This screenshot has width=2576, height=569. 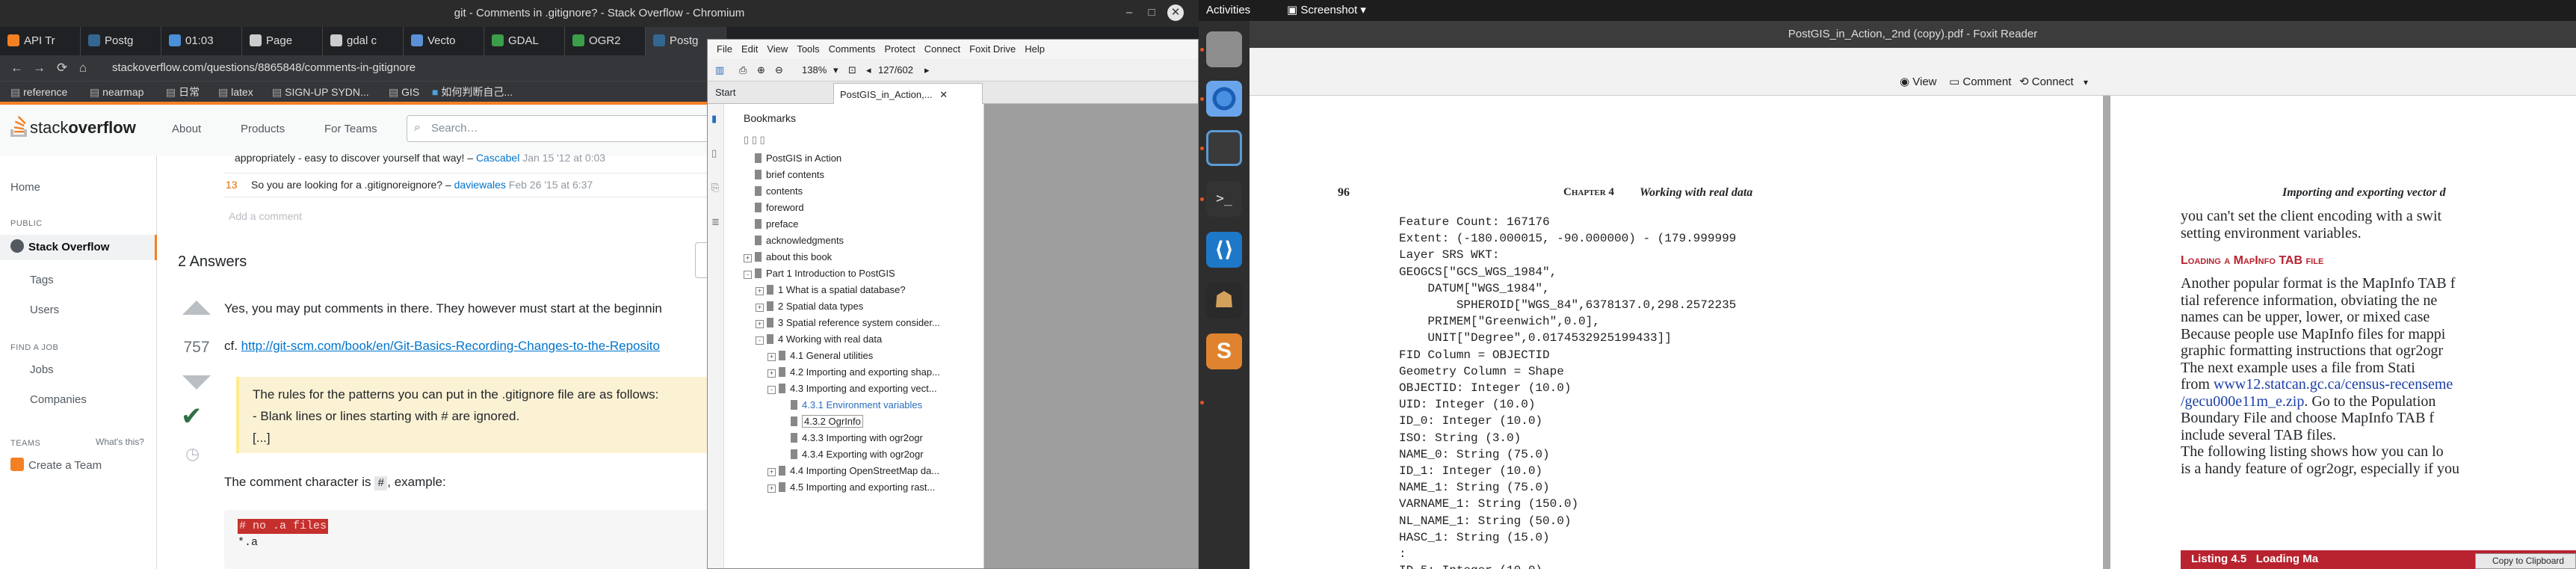 What do you see at coordinates (364, 41) in the screenshot?
I see `browser-tab: gdal c` at bounding box center [364, 41].